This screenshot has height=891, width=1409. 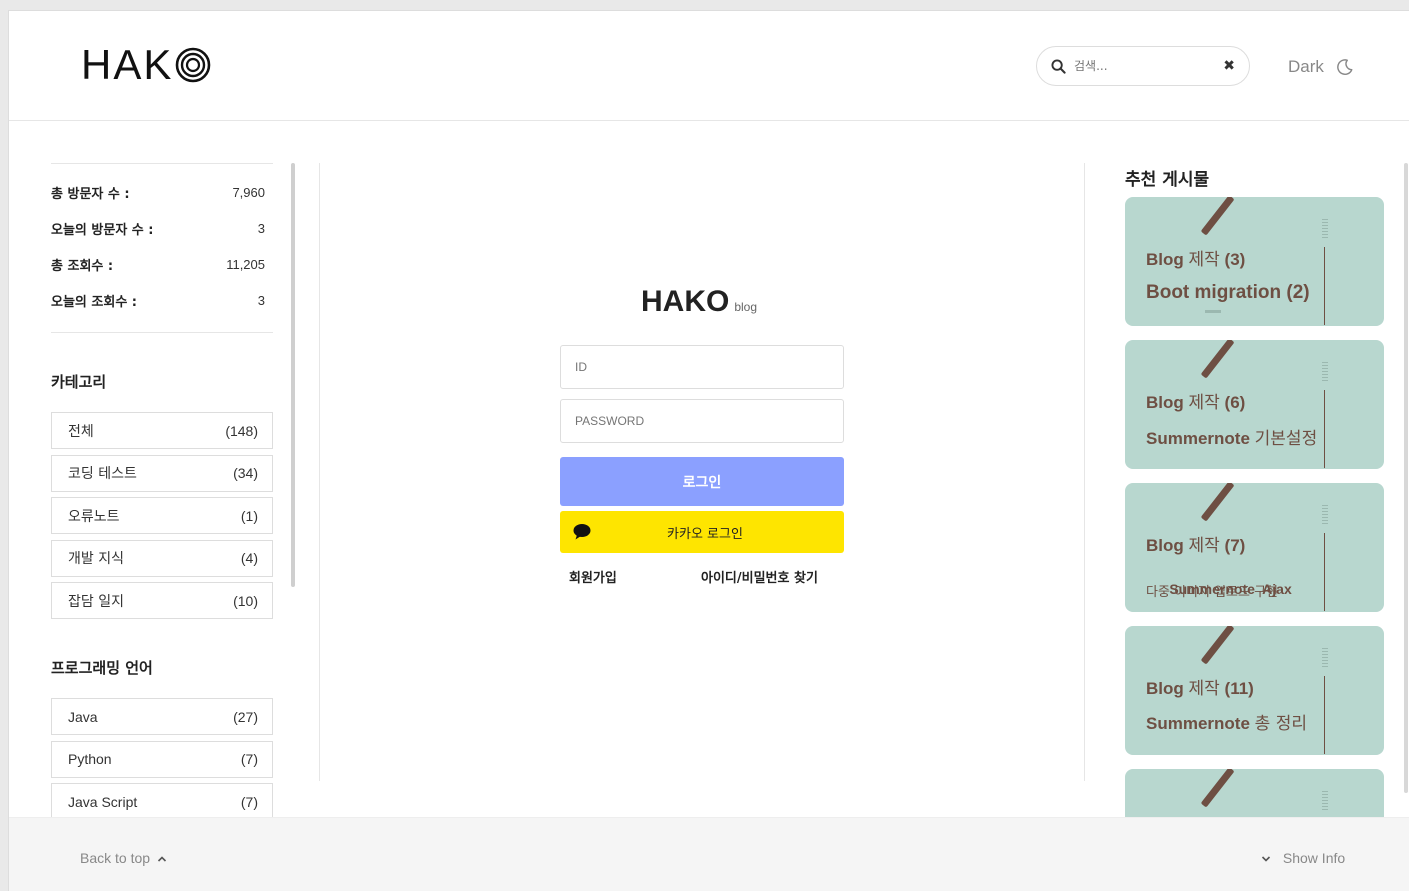 I want to click on sidebar-scrollbar, so click(x=293, y=375).